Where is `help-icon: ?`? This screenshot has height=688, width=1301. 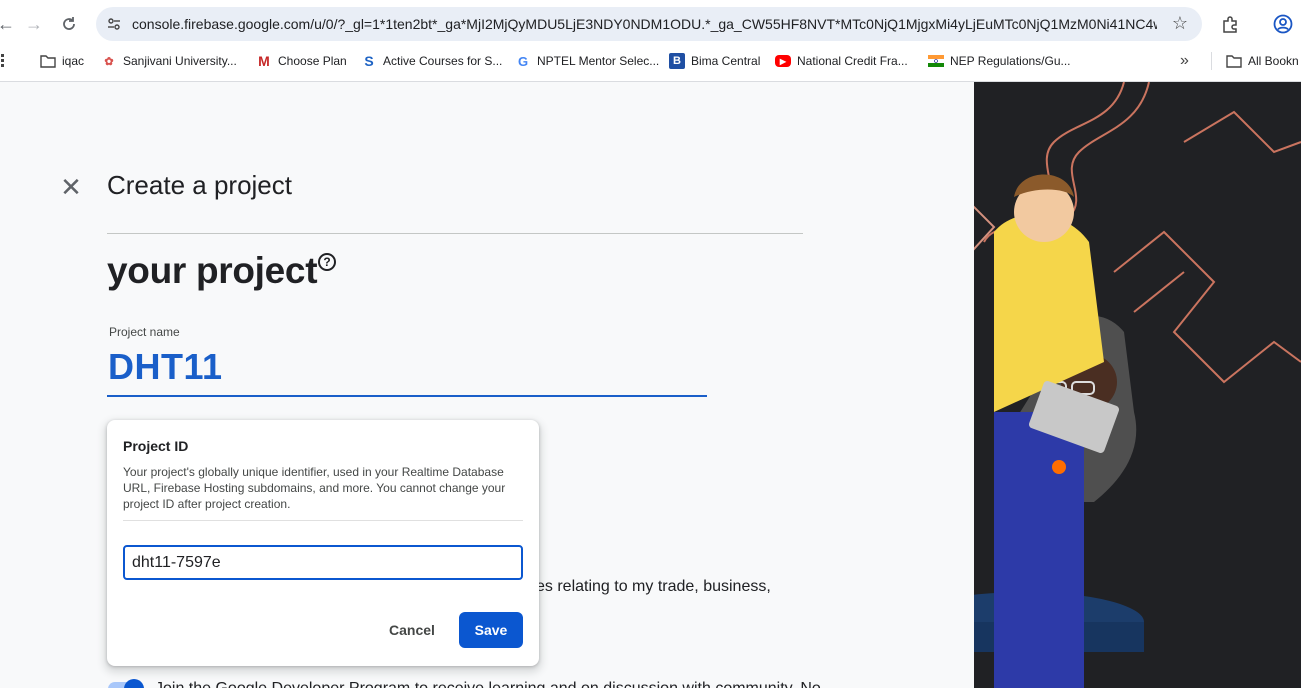
help-icon: ? is located at coordinates (327, 262).